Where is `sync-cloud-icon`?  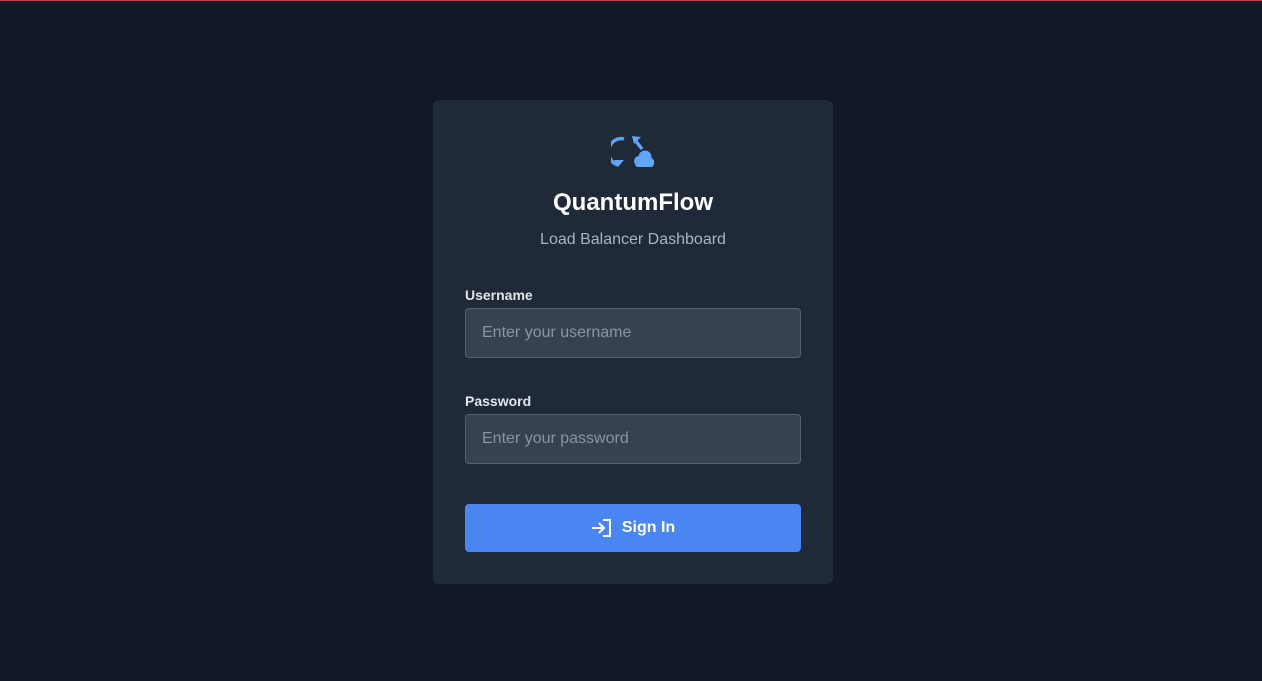 sync-cloud-icon is located at coordinates (630, 152).